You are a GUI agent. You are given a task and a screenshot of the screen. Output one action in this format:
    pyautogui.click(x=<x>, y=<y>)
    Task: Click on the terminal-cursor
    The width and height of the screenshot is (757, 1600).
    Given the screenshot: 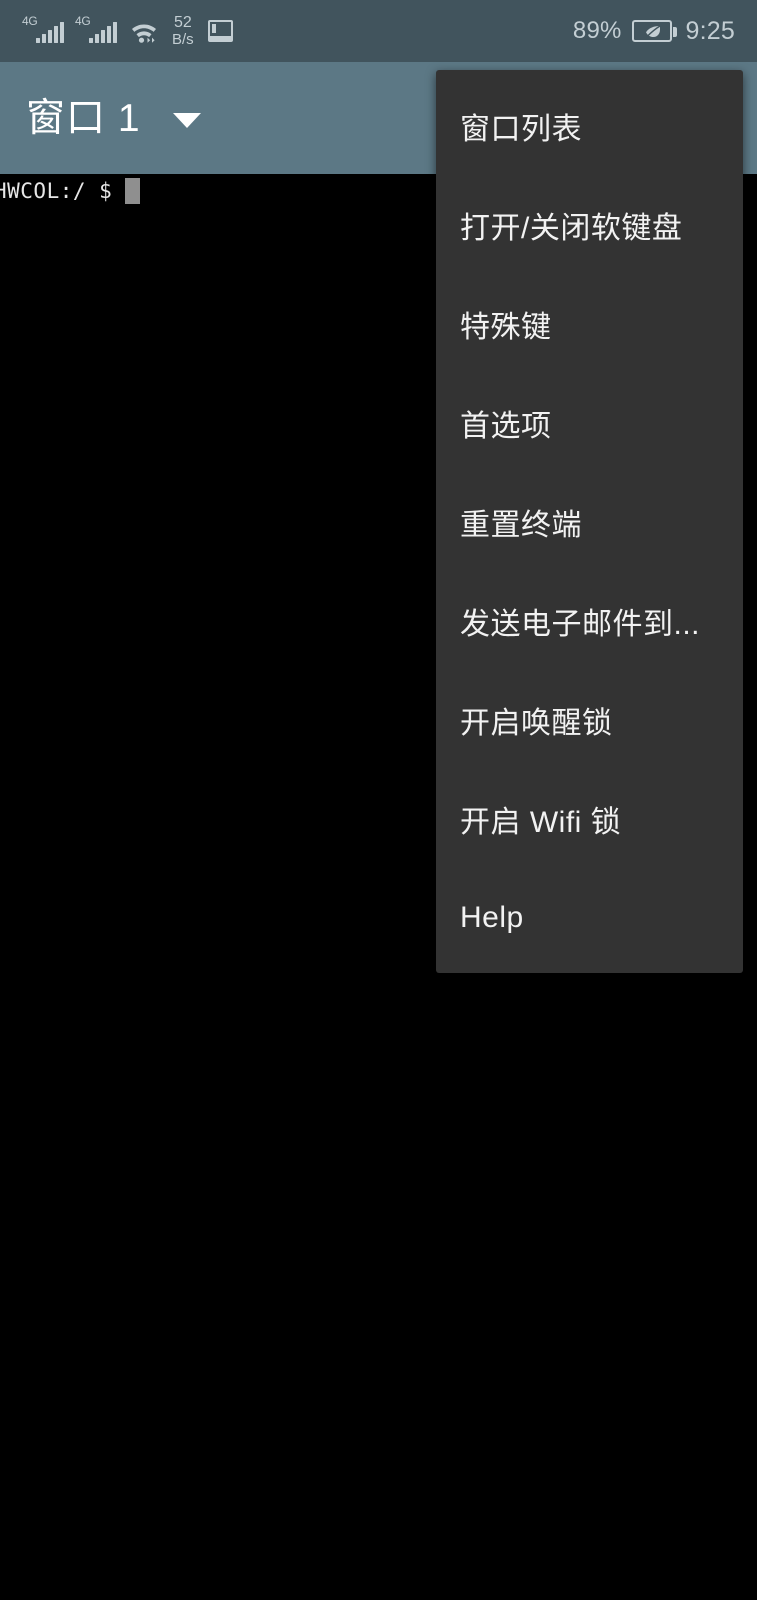 What is the action you would take?
    pyautogui.click(x=133, y=191)
    